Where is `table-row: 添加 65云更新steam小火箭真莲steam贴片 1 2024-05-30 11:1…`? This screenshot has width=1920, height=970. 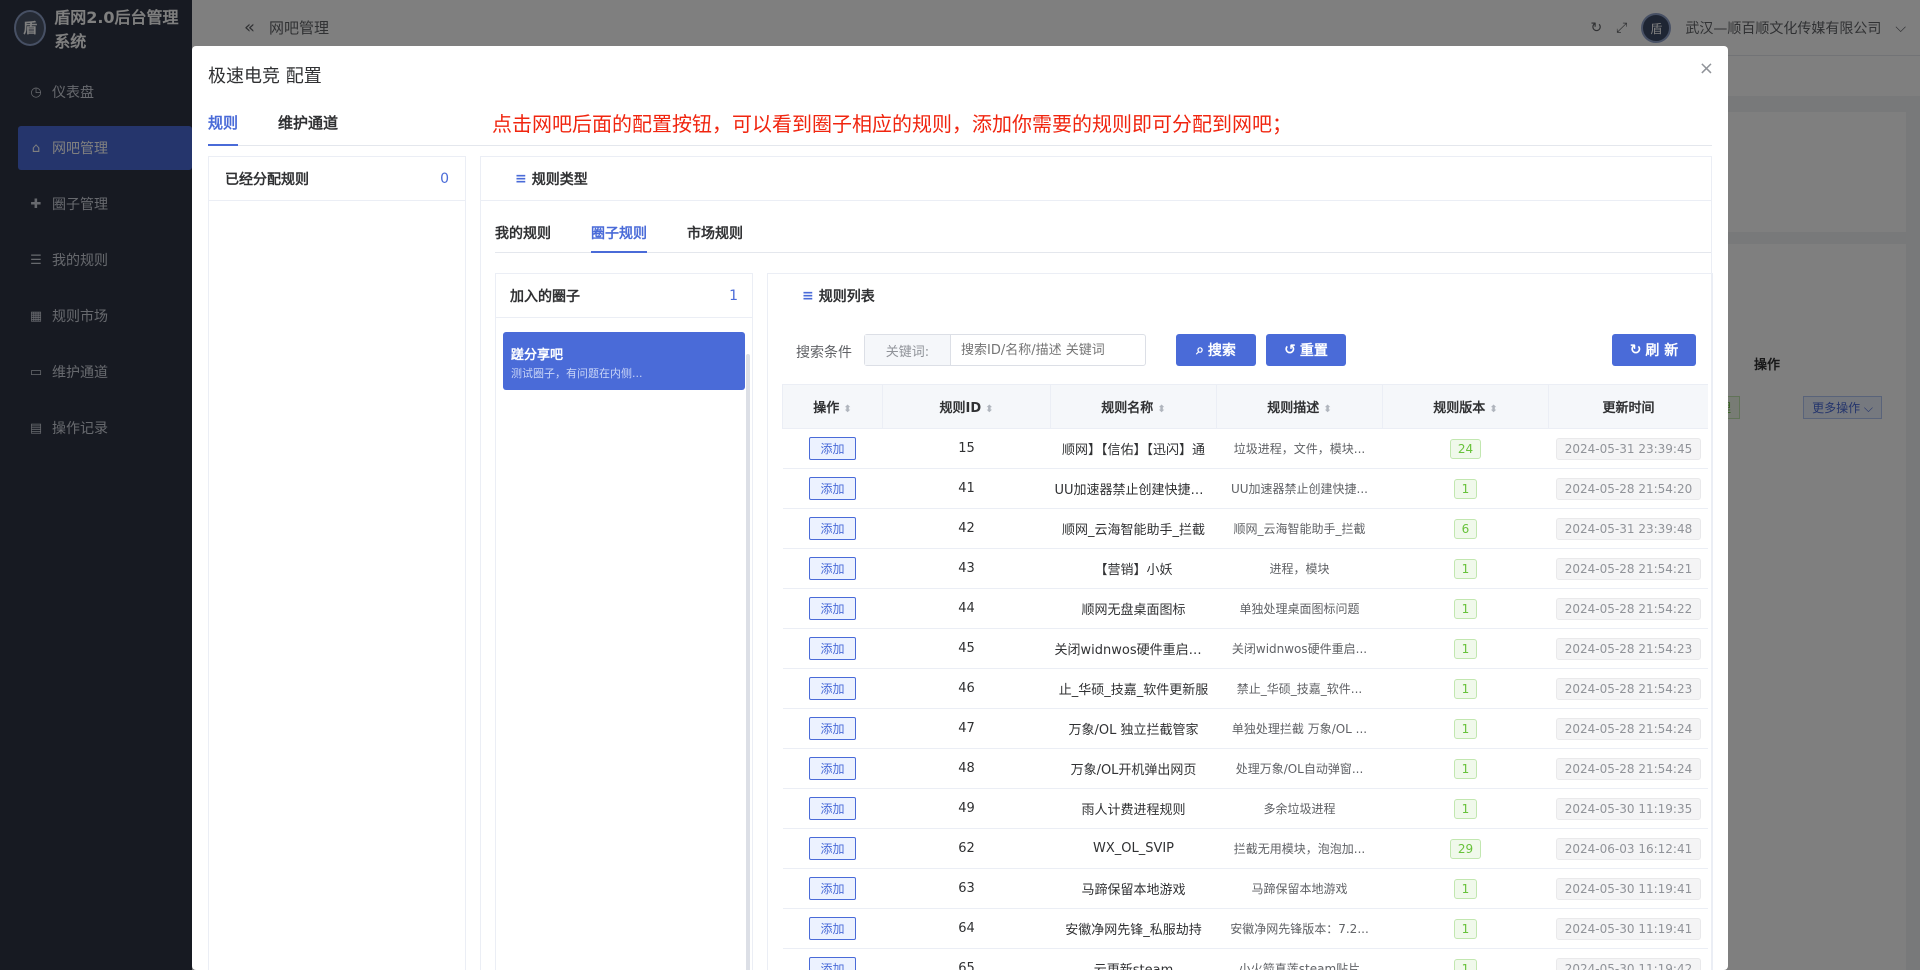
table-row: 添加 65云更新steam小火箭真莲steam贴片 1 2024-05-30 11:1… is located at coordinates (1245, 959).